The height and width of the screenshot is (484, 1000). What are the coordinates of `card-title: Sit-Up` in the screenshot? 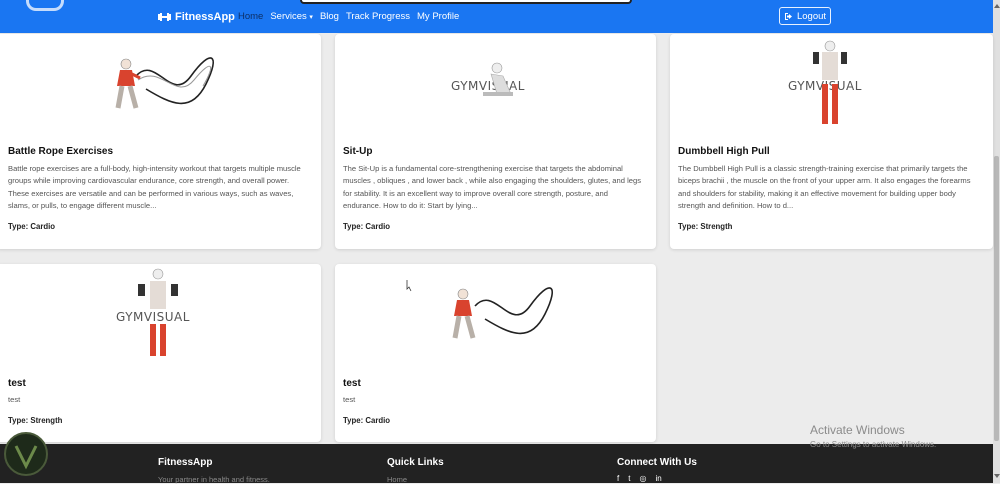 It's located at (358, 151).